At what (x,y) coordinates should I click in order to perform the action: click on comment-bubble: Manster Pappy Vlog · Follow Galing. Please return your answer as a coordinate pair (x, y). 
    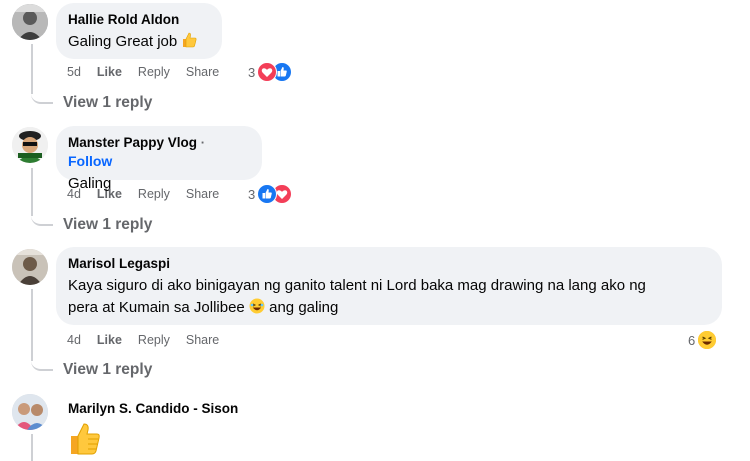
    Looking at the image, I should click on (159, 159).